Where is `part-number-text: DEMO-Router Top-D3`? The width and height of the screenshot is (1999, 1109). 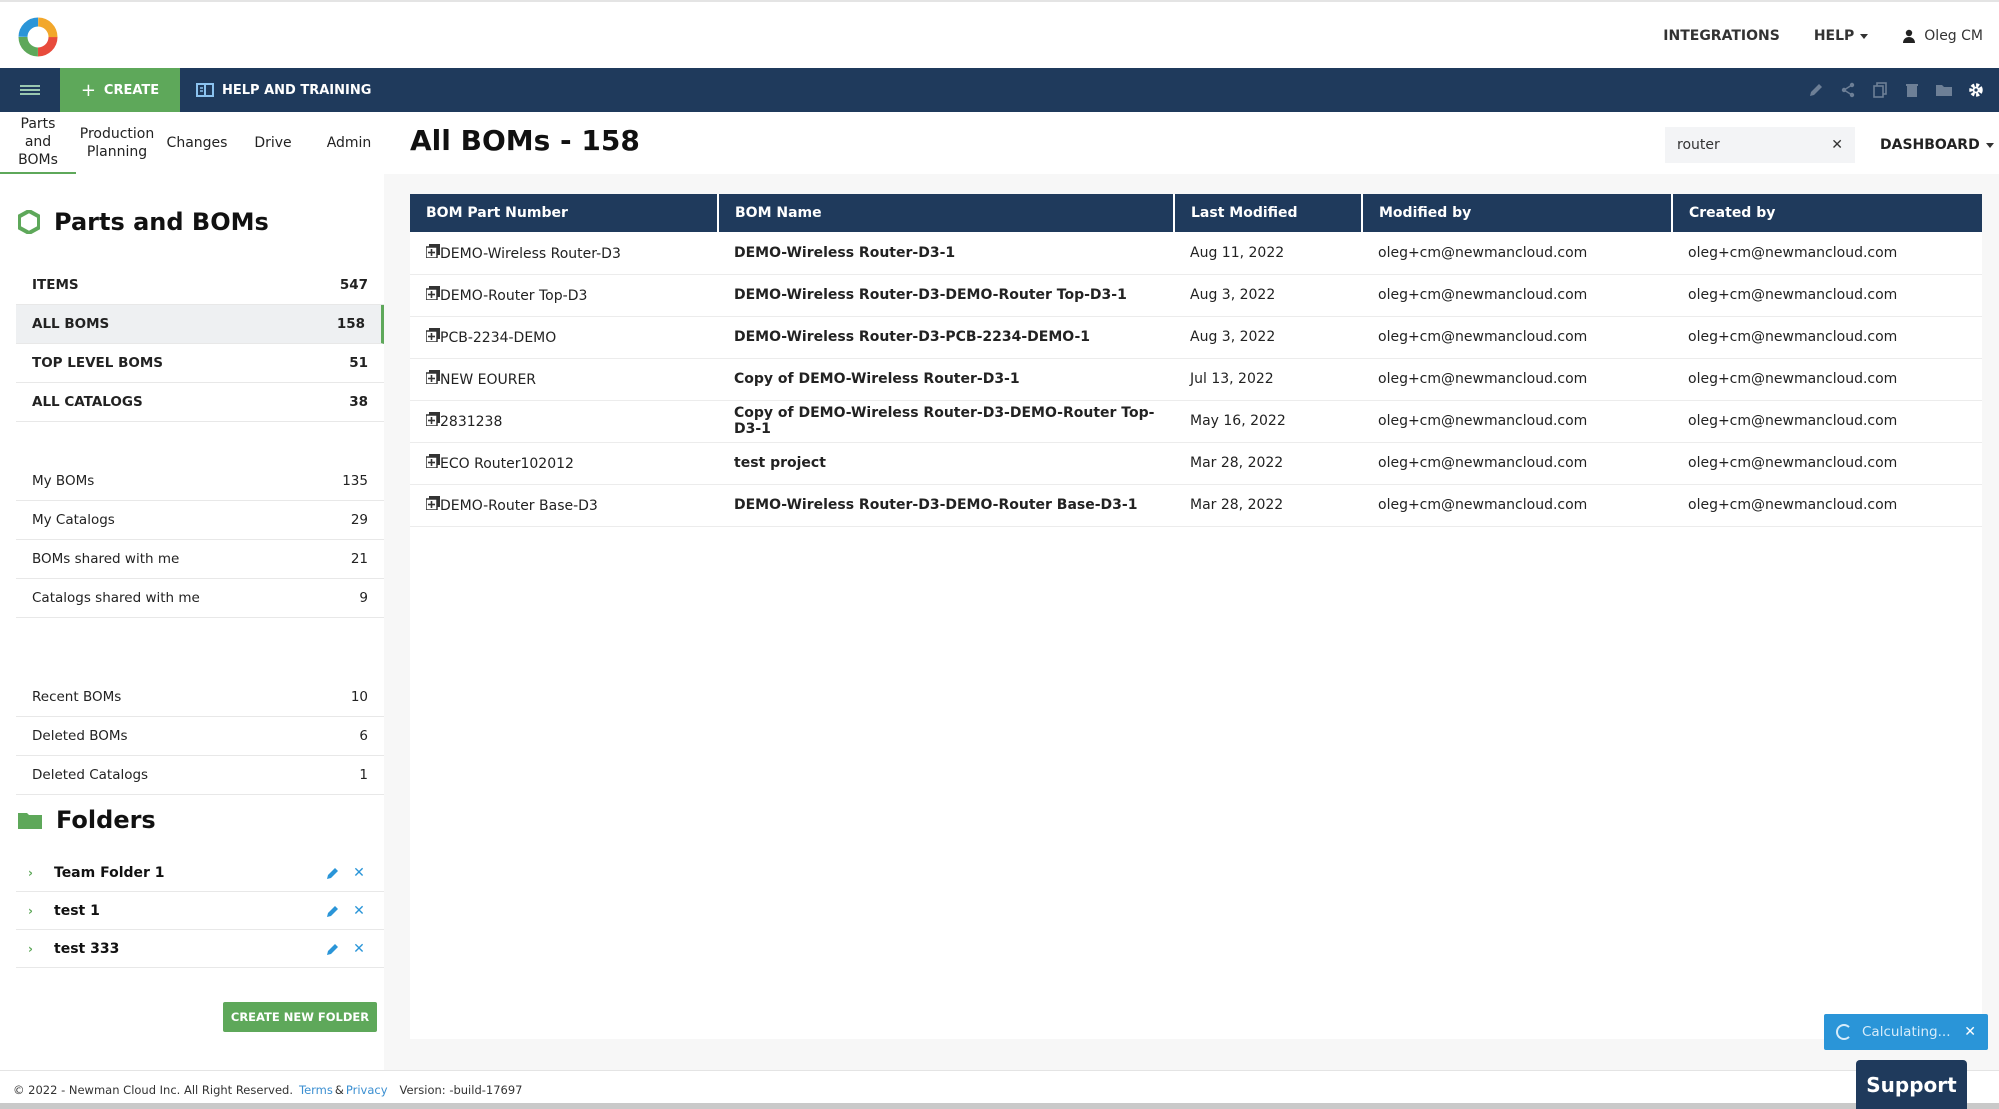 part-number-text: DEMO-Router Top-D3 is located at coordinates (513, 296).